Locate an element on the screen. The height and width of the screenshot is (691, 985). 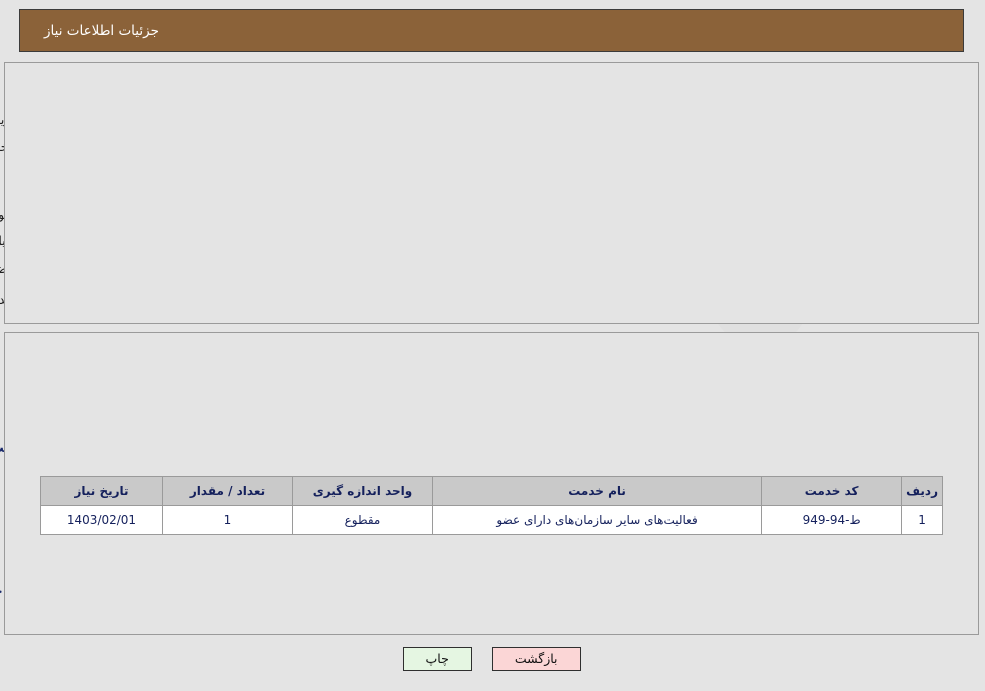
col-unit: واحد اندازه گیری is located at coordinates (363, 491).